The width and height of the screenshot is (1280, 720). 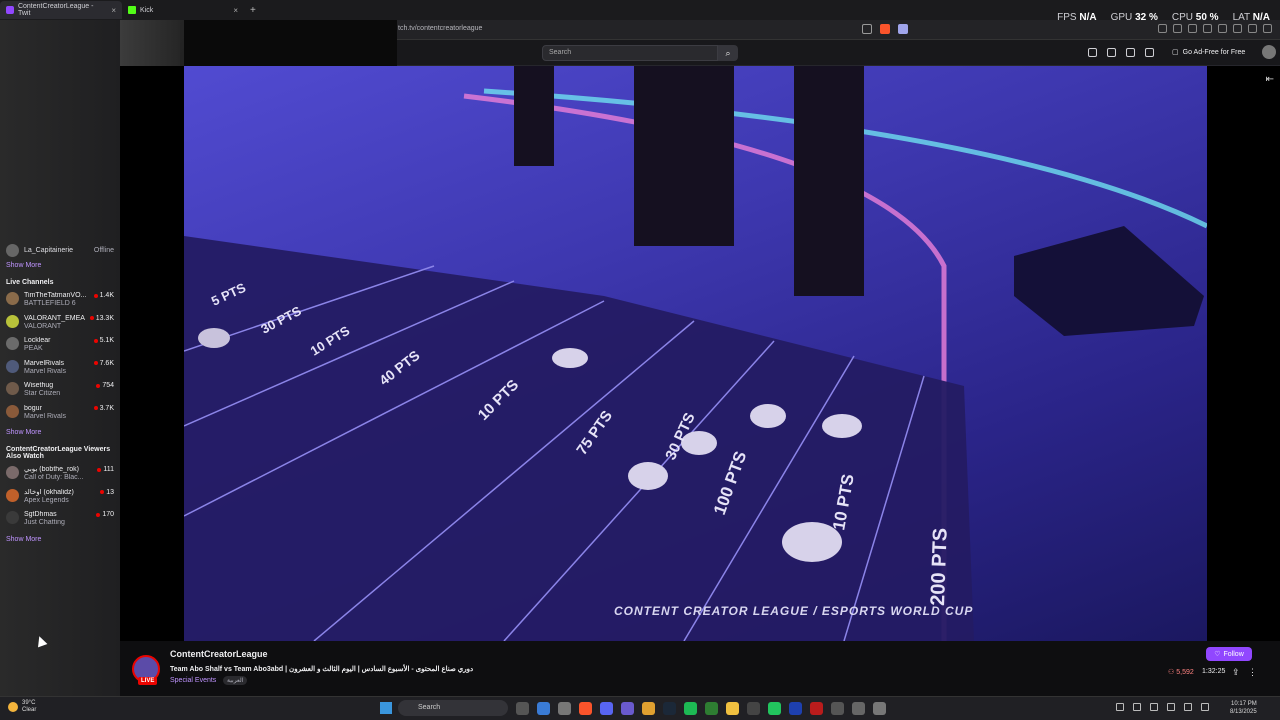 What do you see at coordinates (60, 250) in the screenshot?
I see `followed-channel: La_Capitainerie Offline` at bounding box center [60, 250].